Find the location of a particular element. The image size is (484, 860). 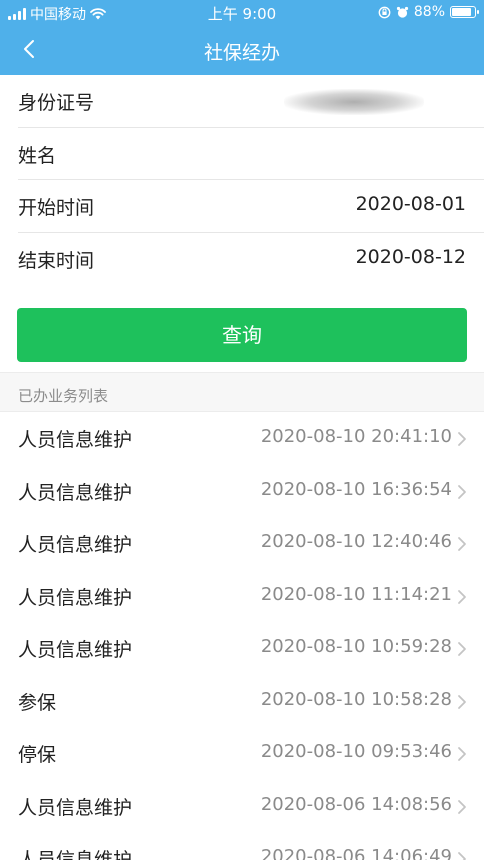

battery-percent: 88% is located at coordinates (429, 12).